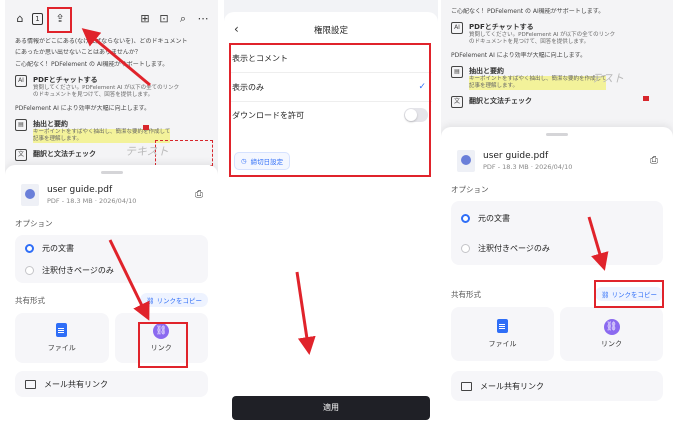 Image resolution: width=679 pixels, height=437 pixels. What do you see at coordinates (78, 52) in the screenshot?
I see `doc-text-line: にあったか思い出せないことはありませんか？` at bounding box center [78, 52].